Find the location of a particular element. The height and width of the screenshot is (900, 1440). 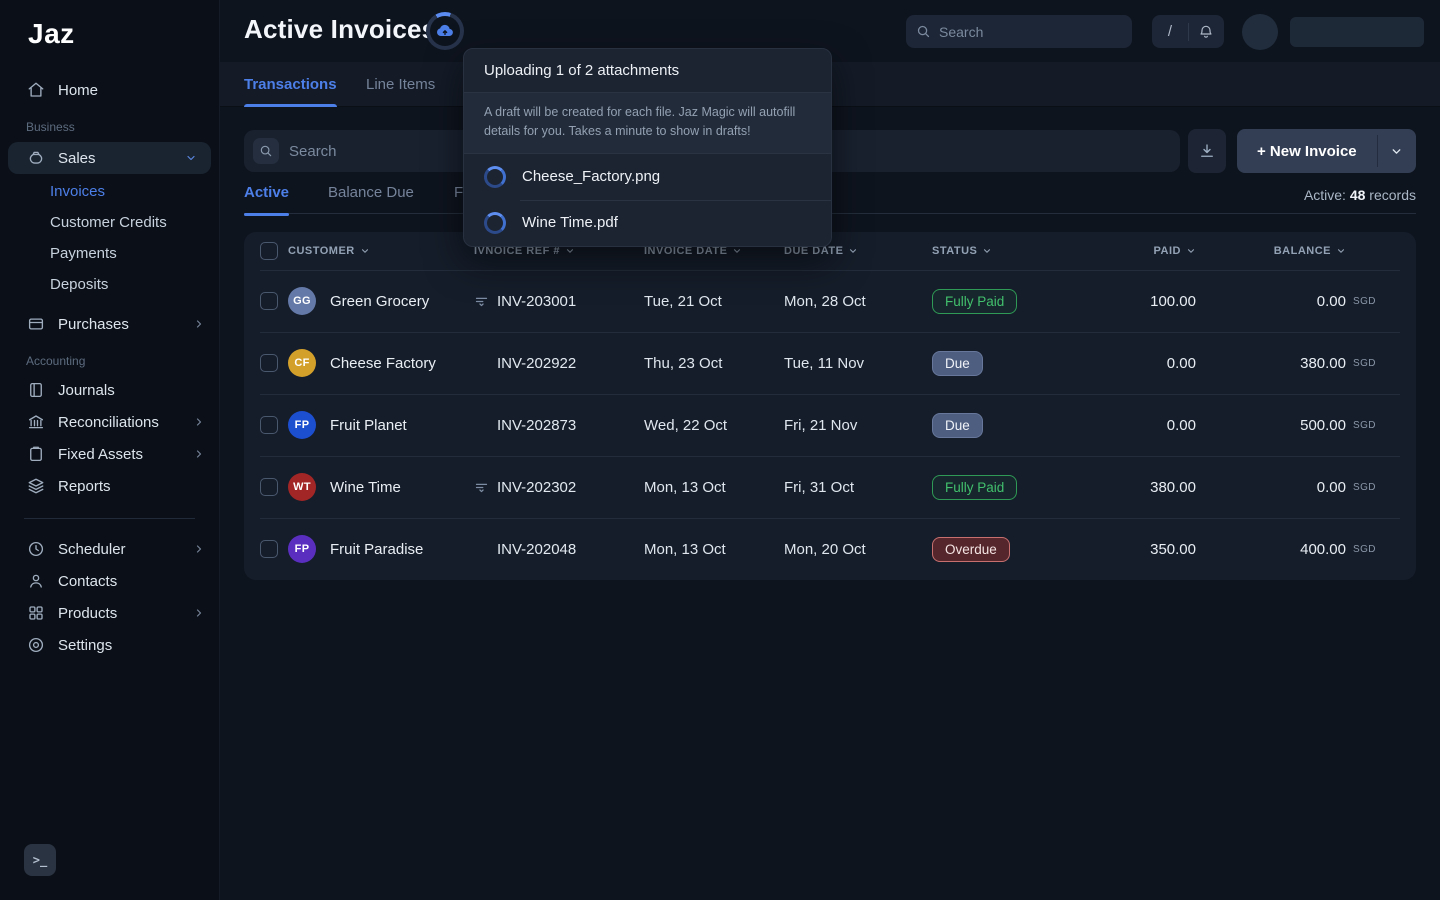

slash-shortcut-icon: / is located at coordinates (1170, 31).